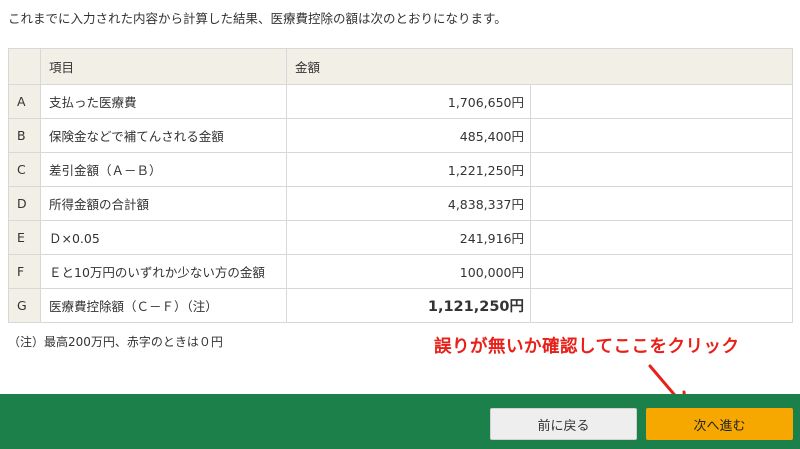 The width and height of the screenshot is (800, 449). I want to click on table-row: F Ｅと10万円のいずれか少ない方の金額 100,000円, so click(401, 271).